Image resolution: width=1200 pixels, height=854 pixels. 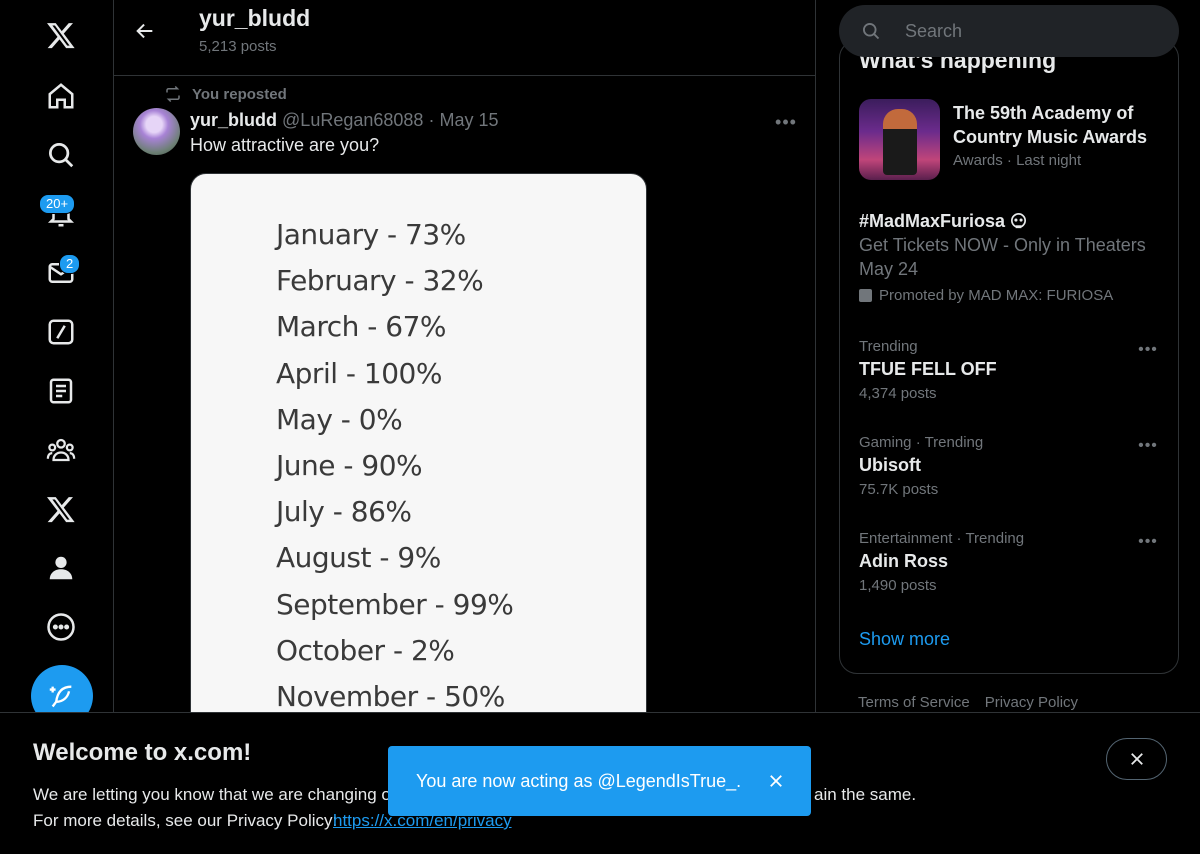 I want to click on lists-icon, so click(x=61, y=391).